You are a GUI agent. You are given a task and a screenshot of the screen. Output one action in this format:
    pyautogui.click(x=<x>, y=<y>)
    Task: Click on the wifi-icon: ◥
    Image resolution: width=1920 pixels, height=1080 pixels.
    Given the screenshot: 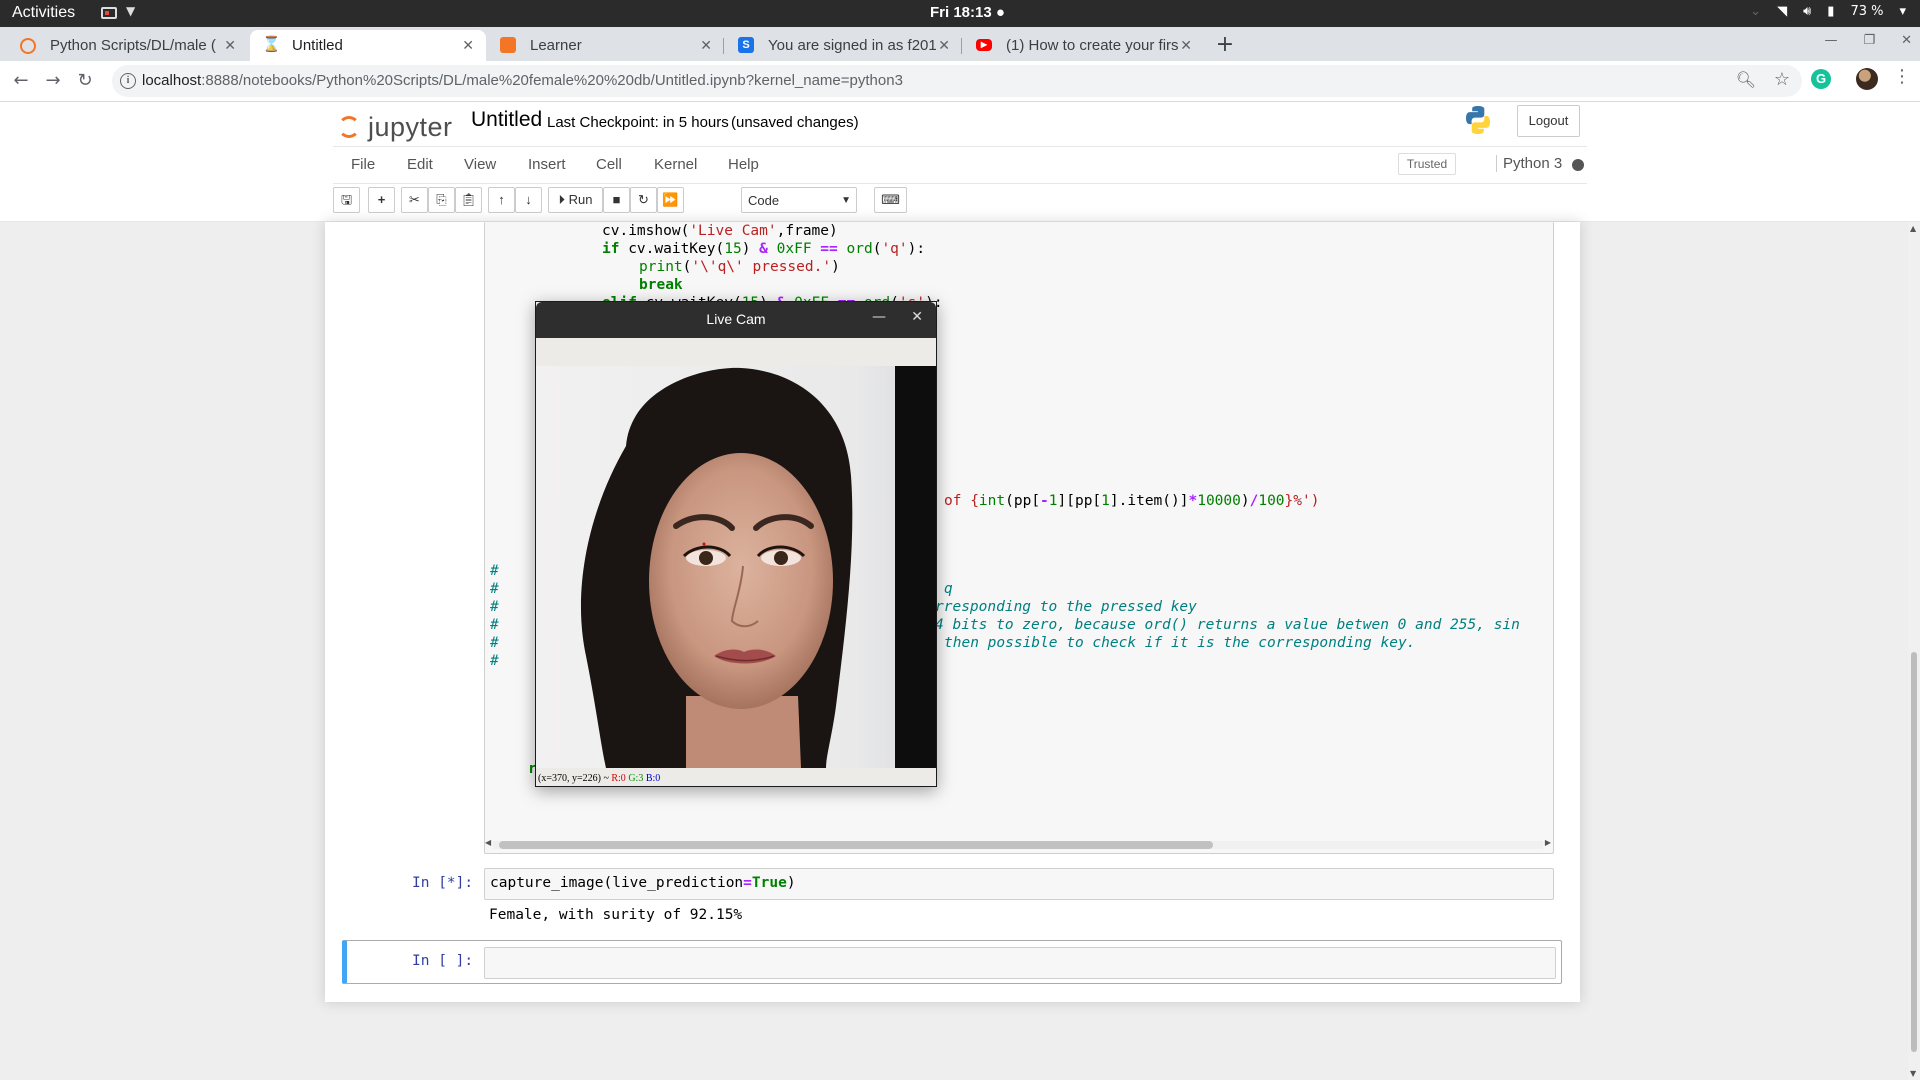 What is the action you would take?
    pyautogui.click(x=1782, y=11)
    